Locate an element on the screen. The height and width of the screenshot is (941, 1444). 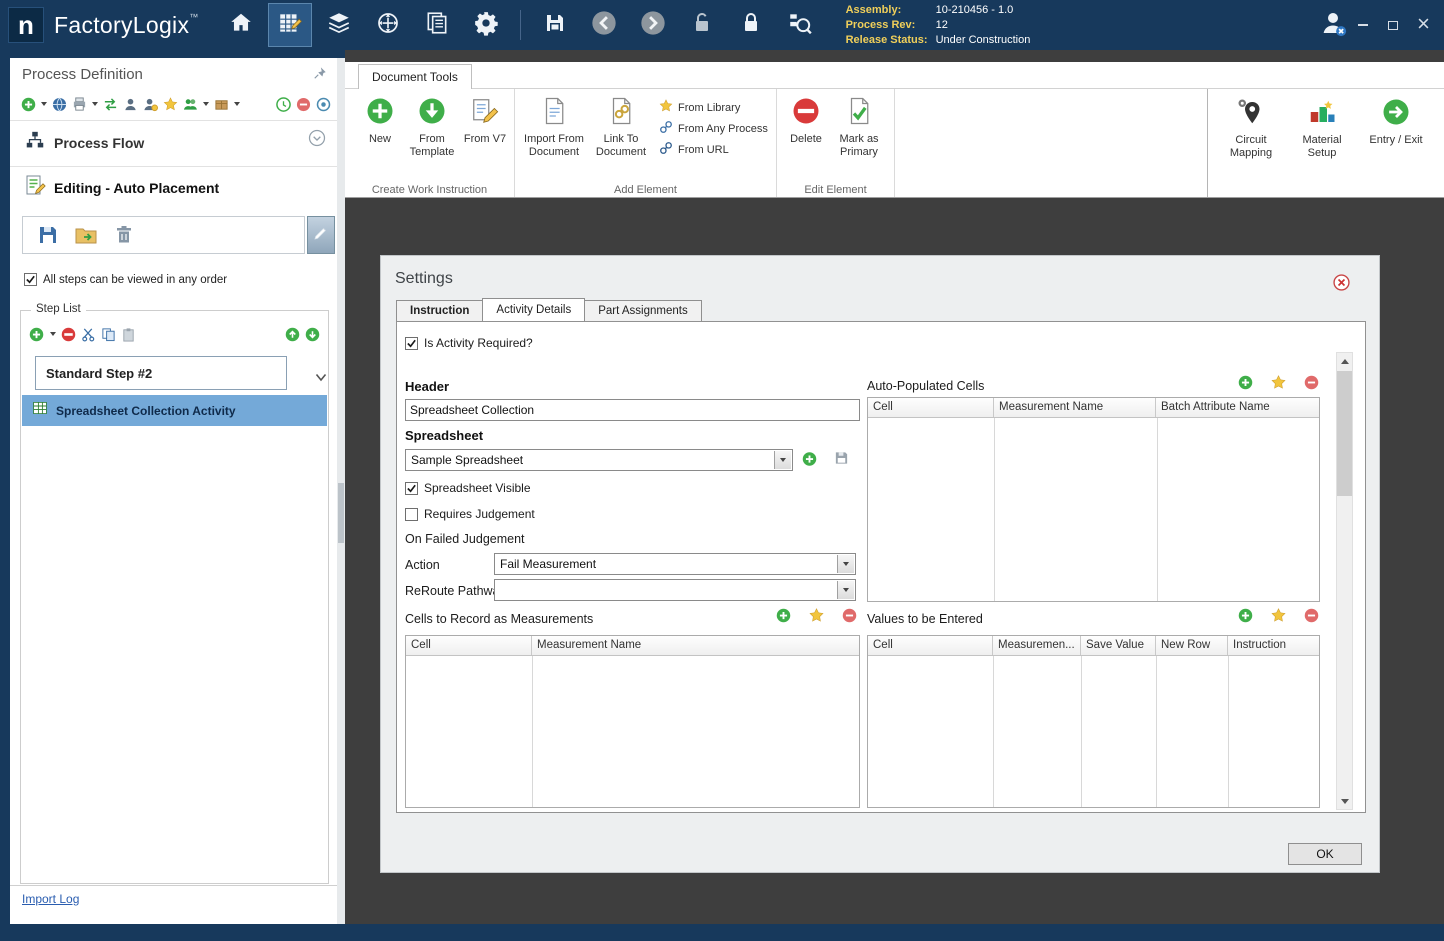
import-from-document-button: Import From Document is located at coordinates (554, 125).